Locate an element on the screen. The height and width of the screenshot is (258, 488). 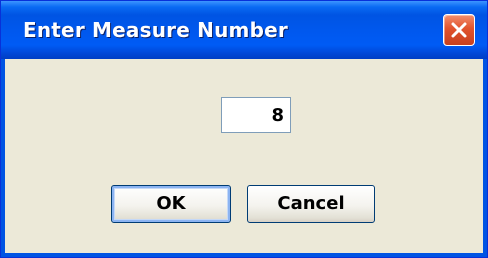
window-title: Enter Measure Number is located at coordinates (155, 30).